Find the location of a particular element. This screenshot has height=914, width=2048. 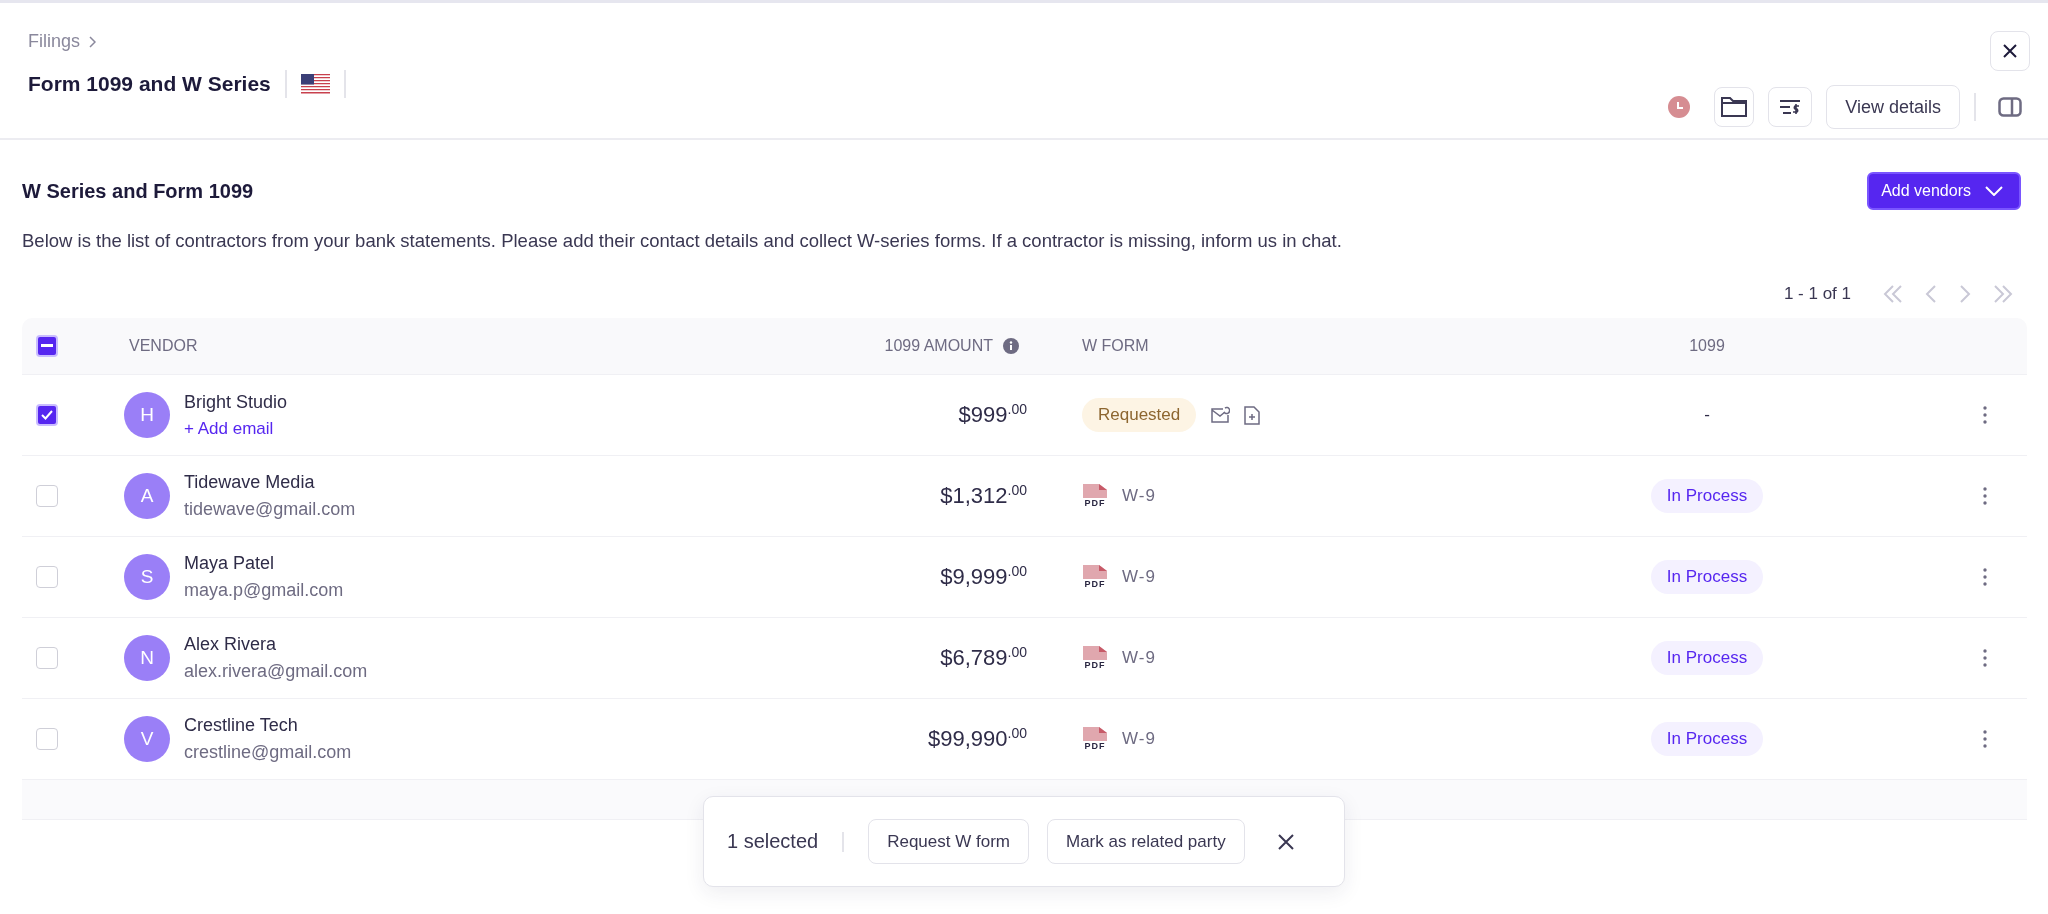

file-plus-icon is located at coordinates (1252, 415).